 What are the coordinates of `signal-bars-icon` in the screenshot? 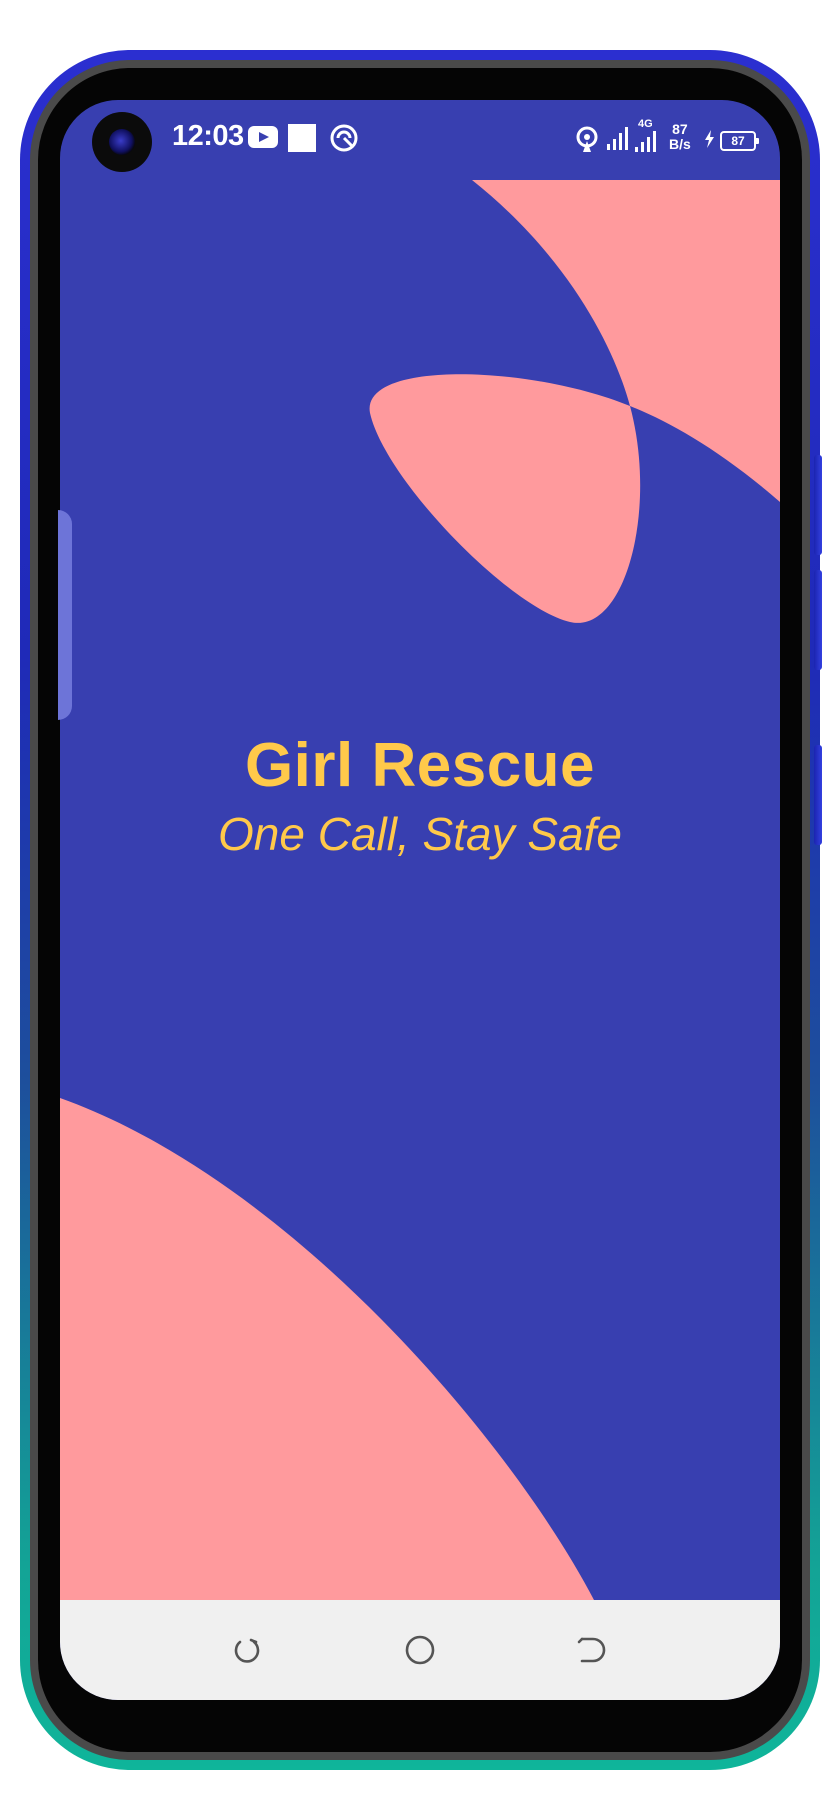 It's located at (617, 138).